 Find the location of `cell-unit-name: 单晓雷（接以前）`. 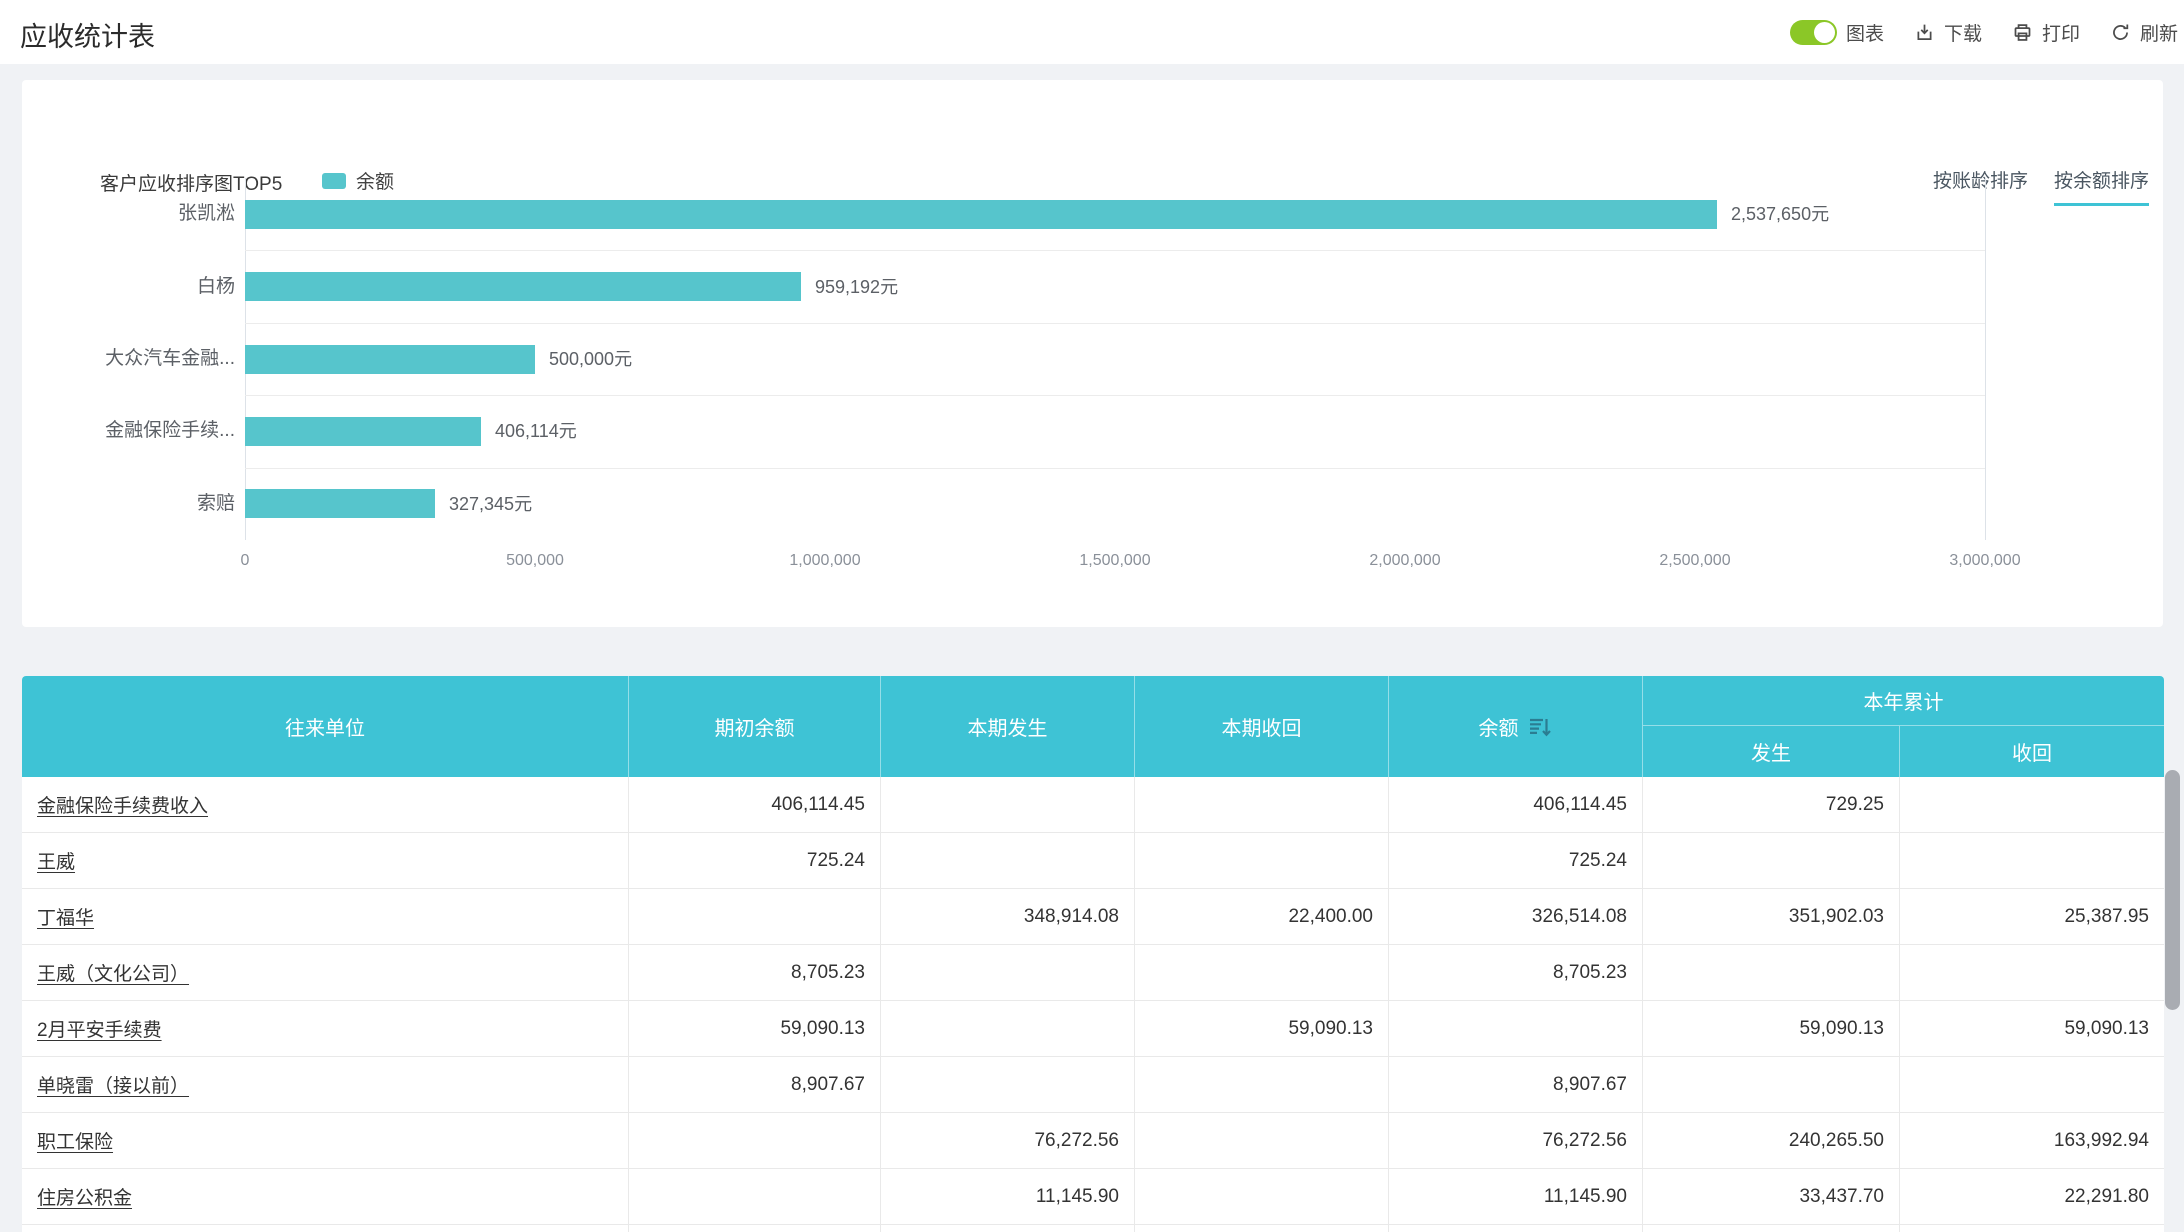

cell-unit-name: 单晓雷（接以前） is located at coordinates (325, 1084).